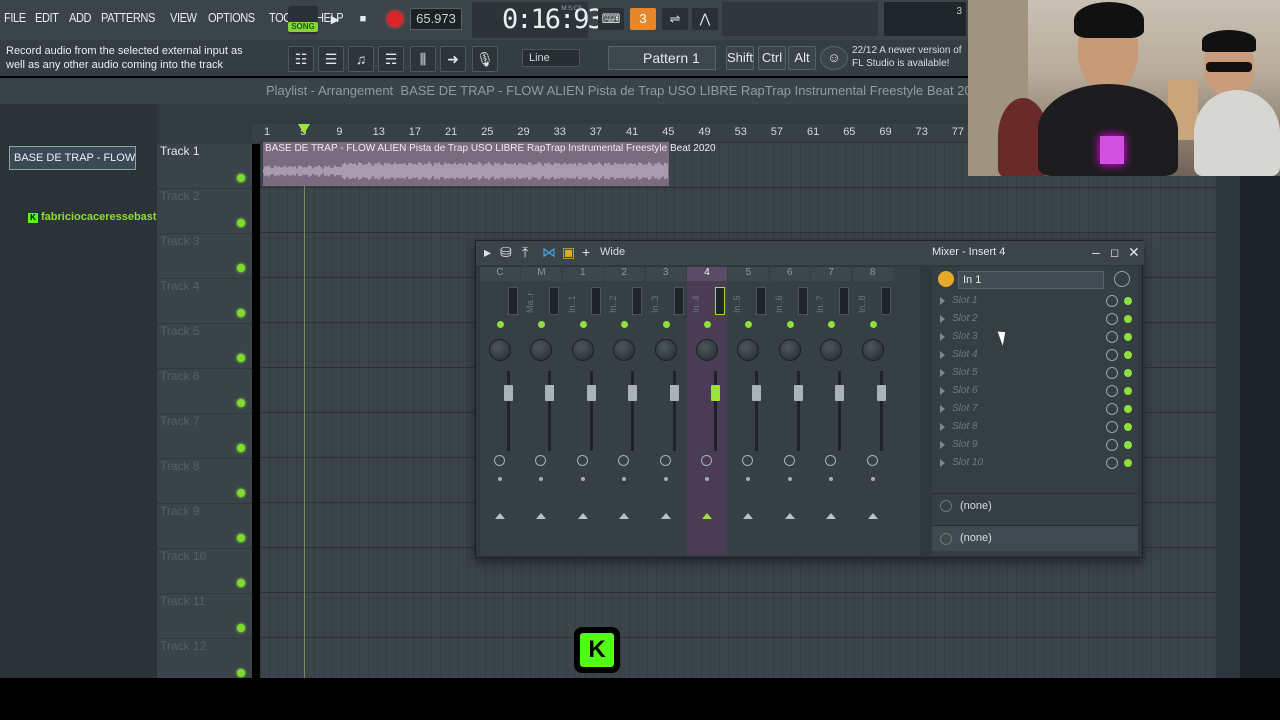 This screenshot has height=720, width=1280. Describe the element at coordinates (204, 526) in the screenshot. I see `track-header: Track 9` at that location.